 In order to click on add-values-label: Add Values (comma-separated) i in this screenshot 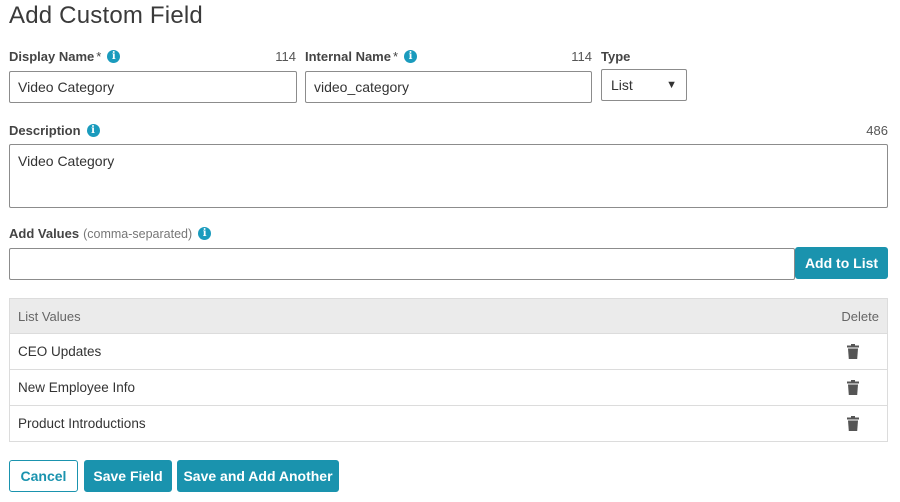, I will do `click(110, 233)`.